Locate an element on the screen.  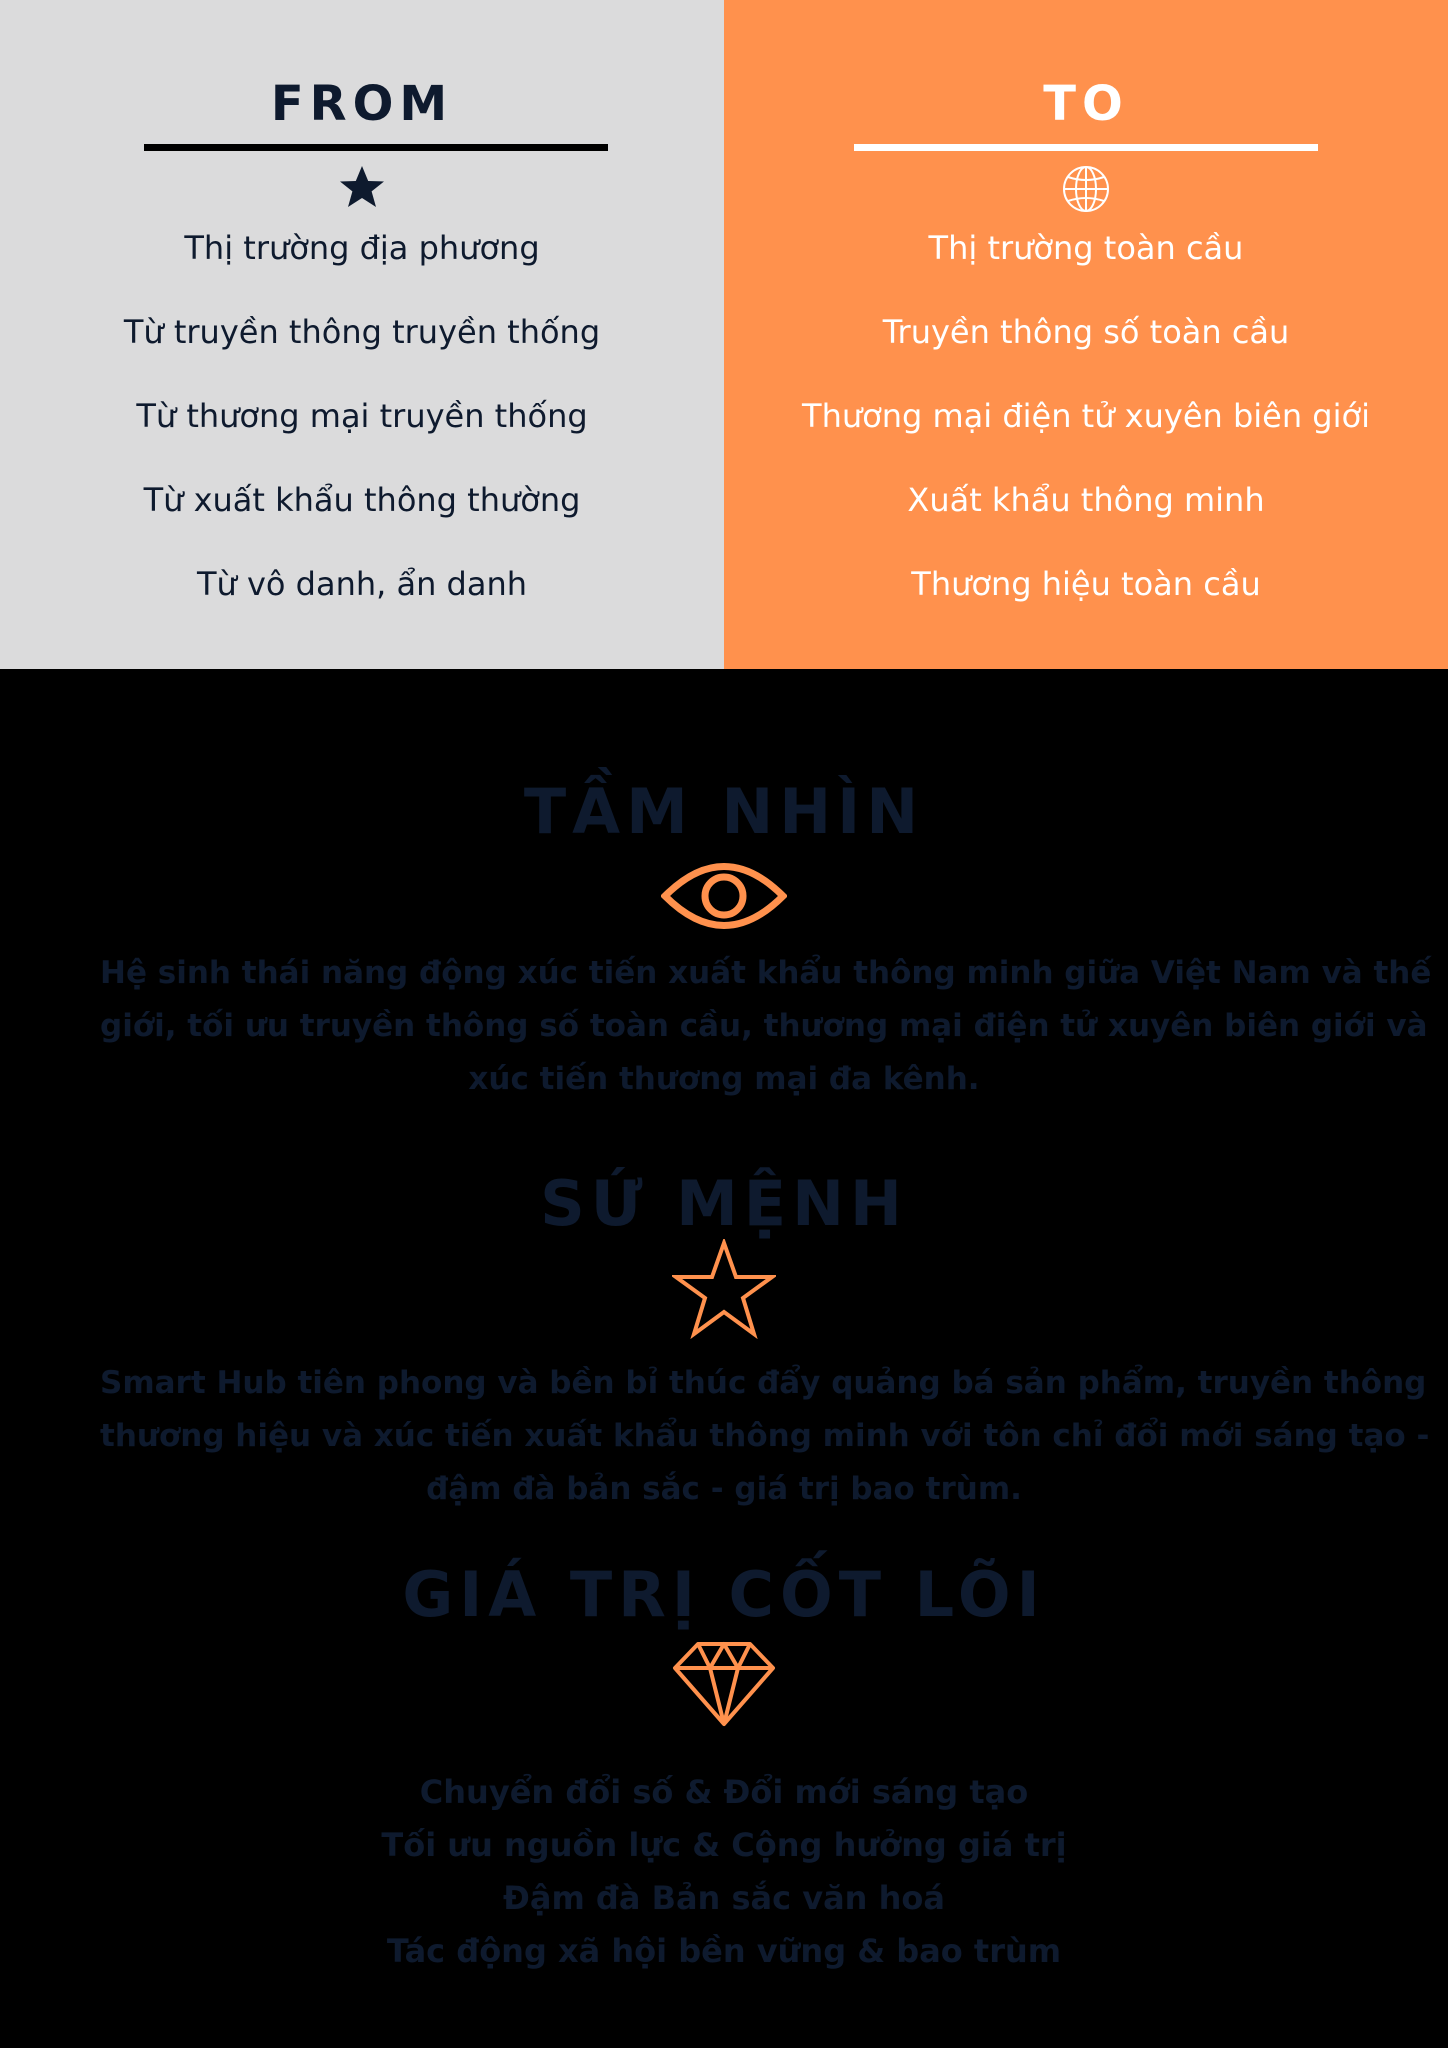
mission-line: đậm đà bản sắc - giá trị bao trùm. is located at coordinates (724, 1489).